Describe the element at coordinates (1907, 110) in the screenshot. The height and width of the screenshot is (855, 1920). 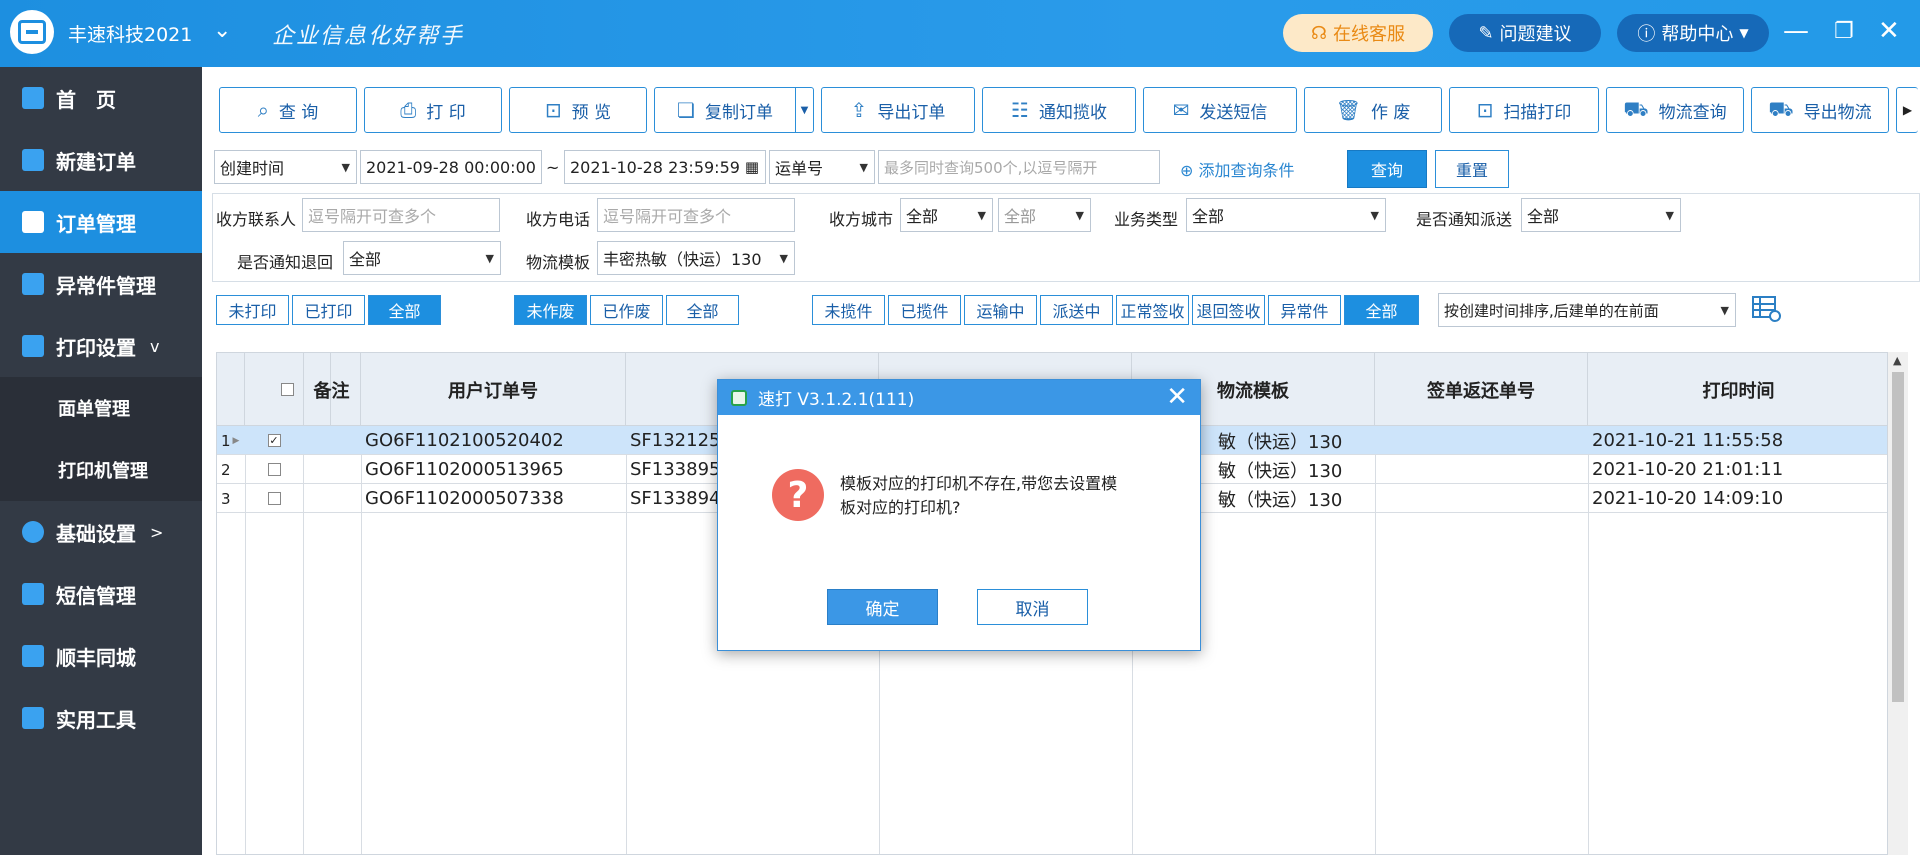
I see `toolbar-more-button: ▶` at that location.